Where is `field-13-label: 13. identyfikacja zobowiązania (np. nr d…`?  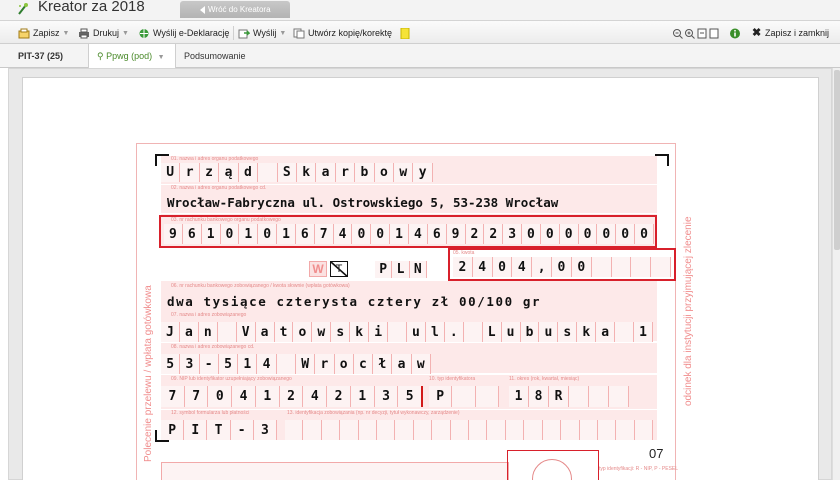 field-13-label: 13. identyfikacja zobowiązania (np. nr d… is located at coordinates (373, 413).